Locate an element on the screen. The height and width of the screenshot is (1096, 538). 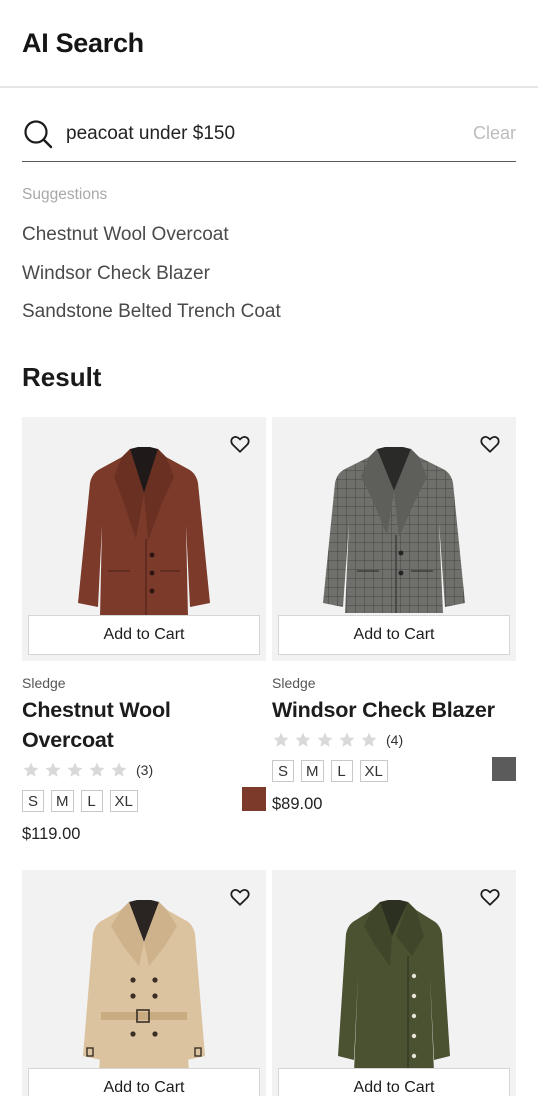
page-title: AI Search is located at coordinates (83, 42).